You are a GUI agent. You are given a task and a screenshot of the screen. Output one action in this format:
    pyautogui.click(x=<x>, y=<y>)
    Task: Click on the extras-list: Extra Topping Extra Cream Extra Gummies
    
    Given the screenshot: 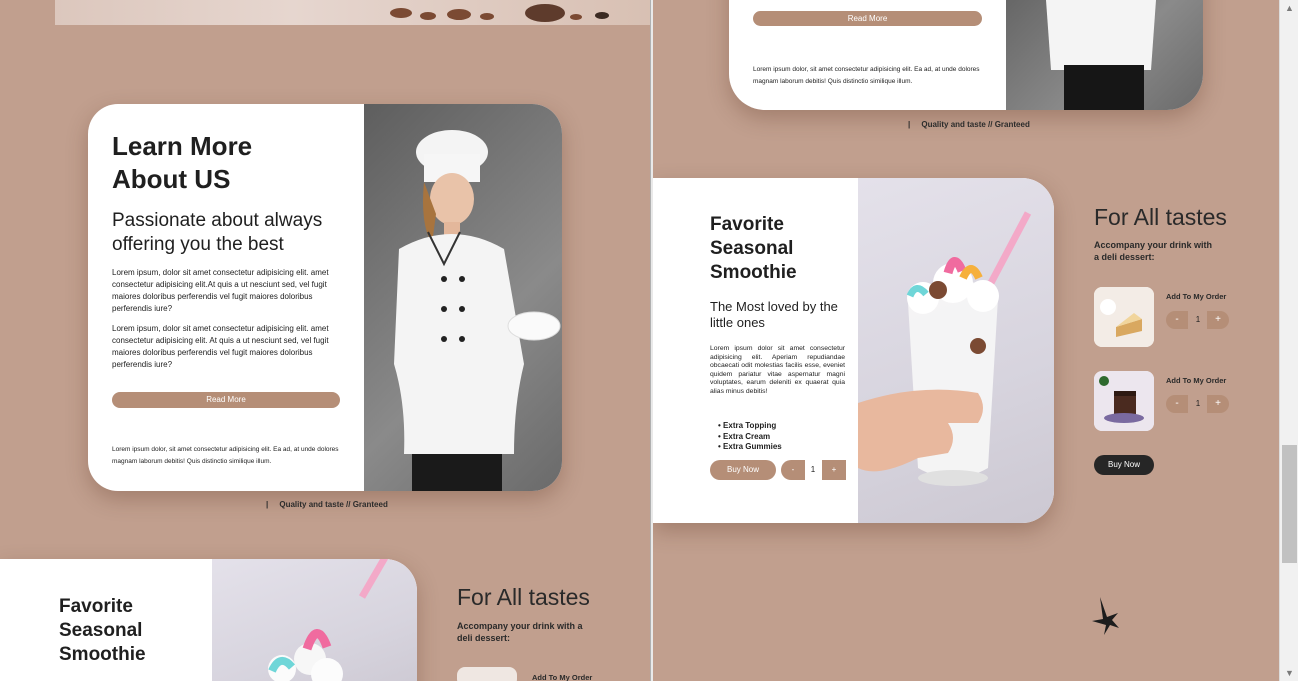 What is the action you would take?
    pyautogui.click(x=750, y=437)
    